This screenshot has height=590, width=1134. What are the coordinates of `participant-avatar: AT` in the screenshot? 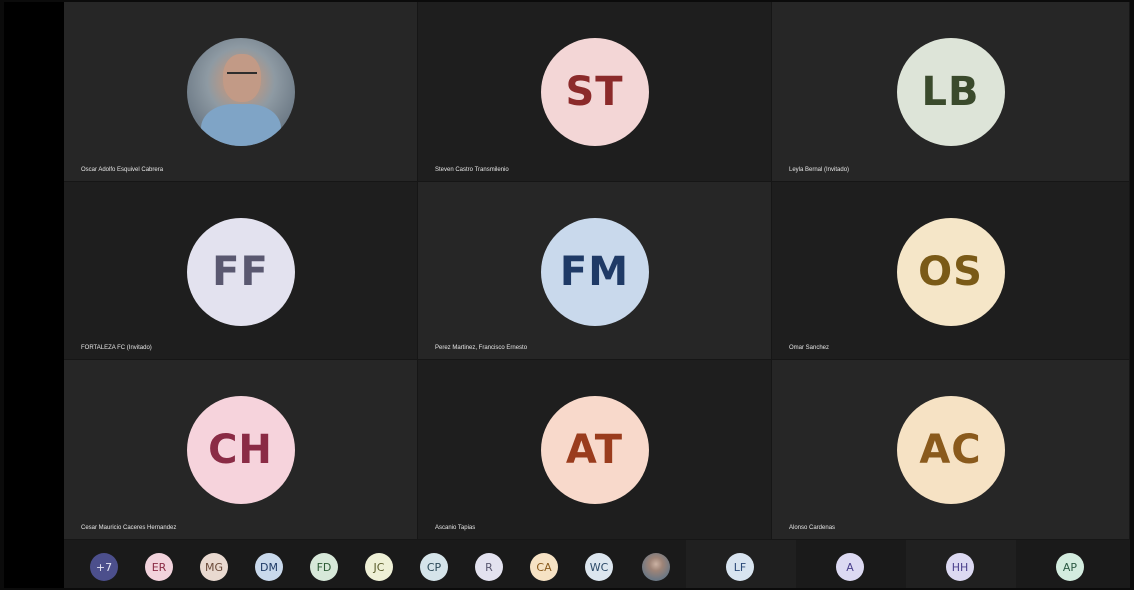 It's located at (594, 450).